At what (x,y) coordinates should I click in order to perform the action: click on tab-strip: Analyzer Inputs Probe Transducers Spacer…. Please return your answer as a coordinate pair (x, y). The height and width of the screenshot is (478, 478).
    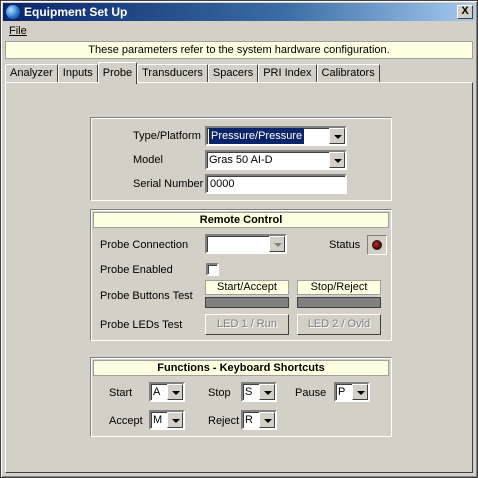
    Looking at the image, I should click on (192, 72).